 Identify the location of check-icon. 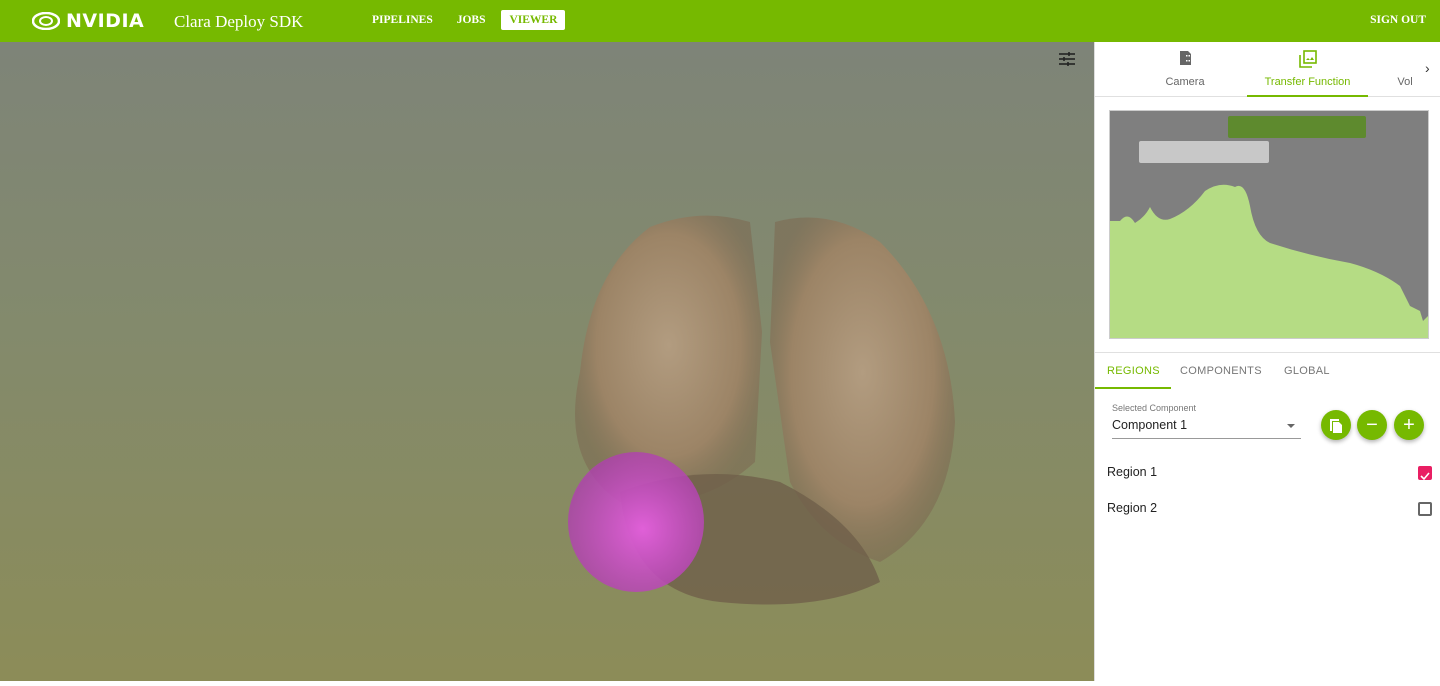
(1425, 476).